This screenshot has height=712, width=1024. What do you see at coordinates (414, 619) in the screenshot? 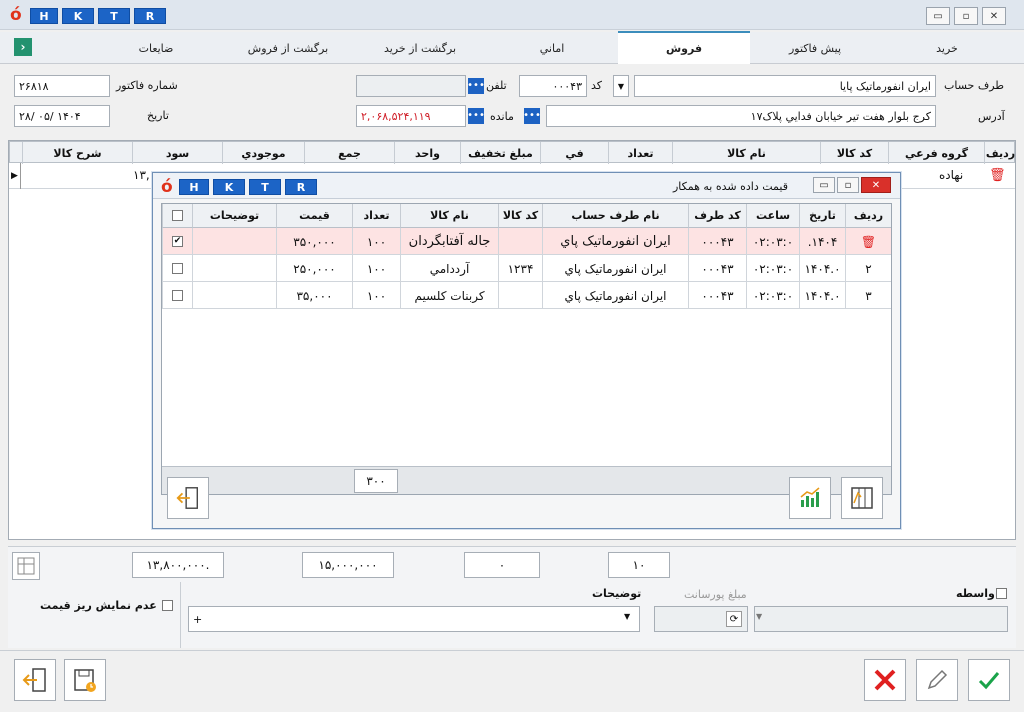
I see `description-field: +` at bounding box center [414, 619].